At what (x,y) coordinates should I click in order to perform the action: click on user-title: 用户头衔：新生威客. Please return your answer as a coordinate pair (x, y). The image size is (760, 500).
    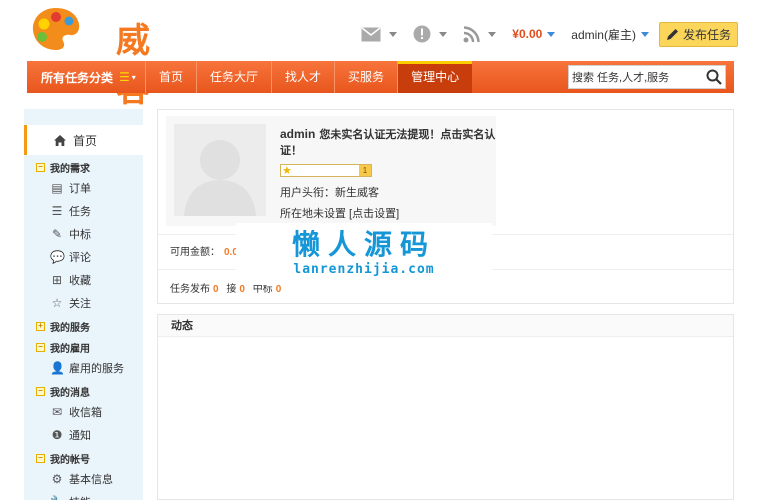
    Looking at the image, I should click on (388, 192).